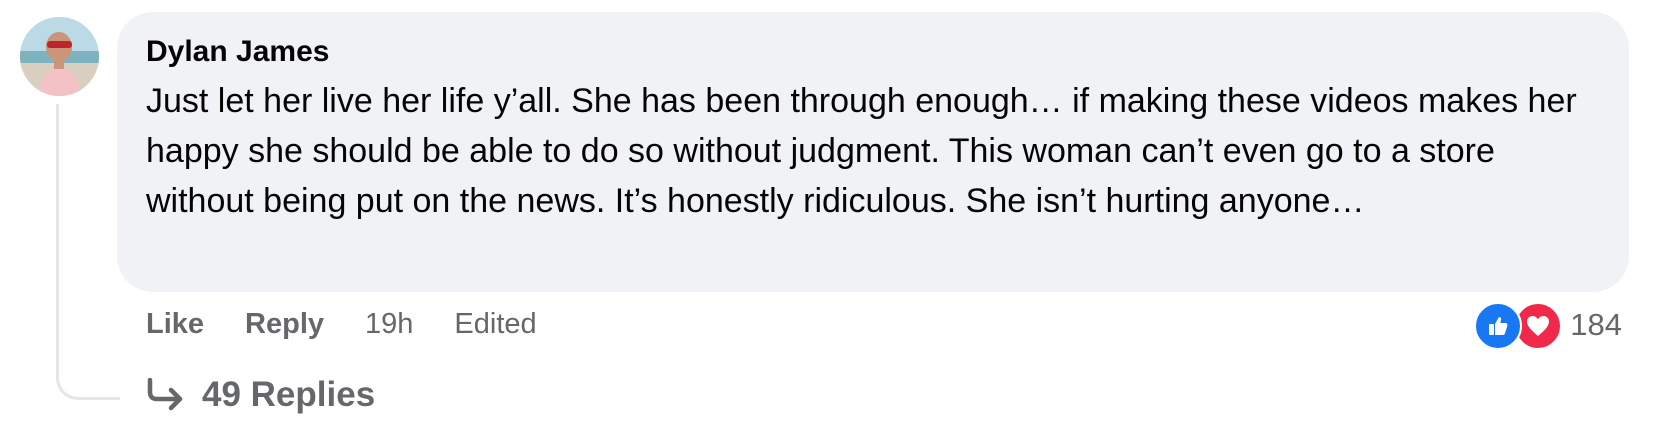 The image size is (1672, 424). I want to click on comment-author: Dylan James, so click(872, 52).